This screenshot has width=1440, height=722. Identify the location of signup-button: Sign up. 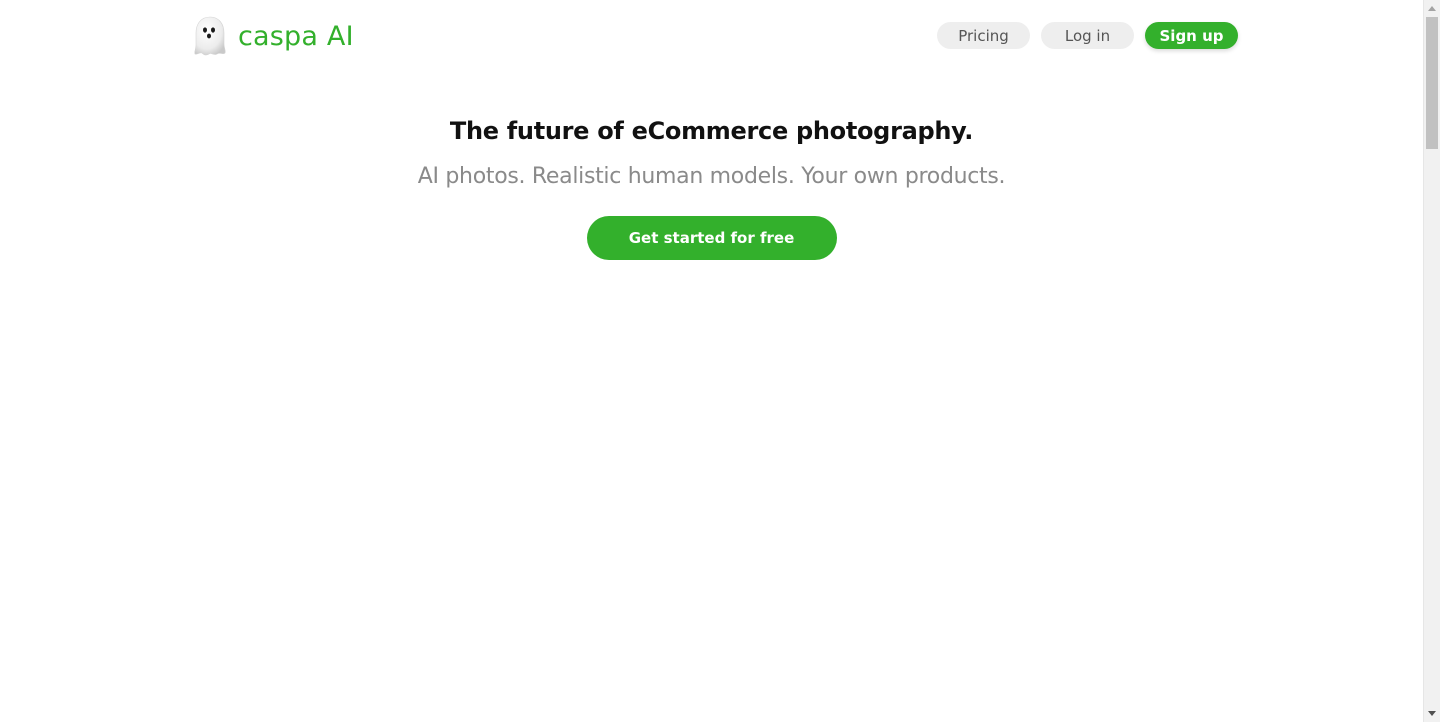
(1191, 35).